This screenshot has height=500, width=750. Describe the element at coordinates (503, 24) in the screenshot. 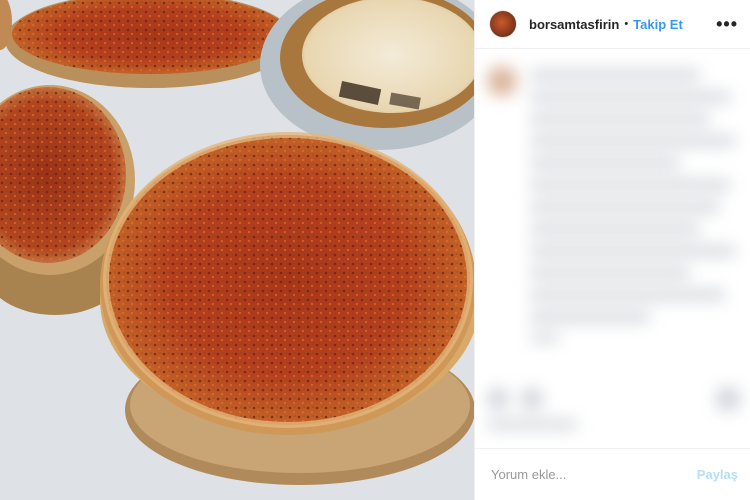

I see `avatar` at that location.